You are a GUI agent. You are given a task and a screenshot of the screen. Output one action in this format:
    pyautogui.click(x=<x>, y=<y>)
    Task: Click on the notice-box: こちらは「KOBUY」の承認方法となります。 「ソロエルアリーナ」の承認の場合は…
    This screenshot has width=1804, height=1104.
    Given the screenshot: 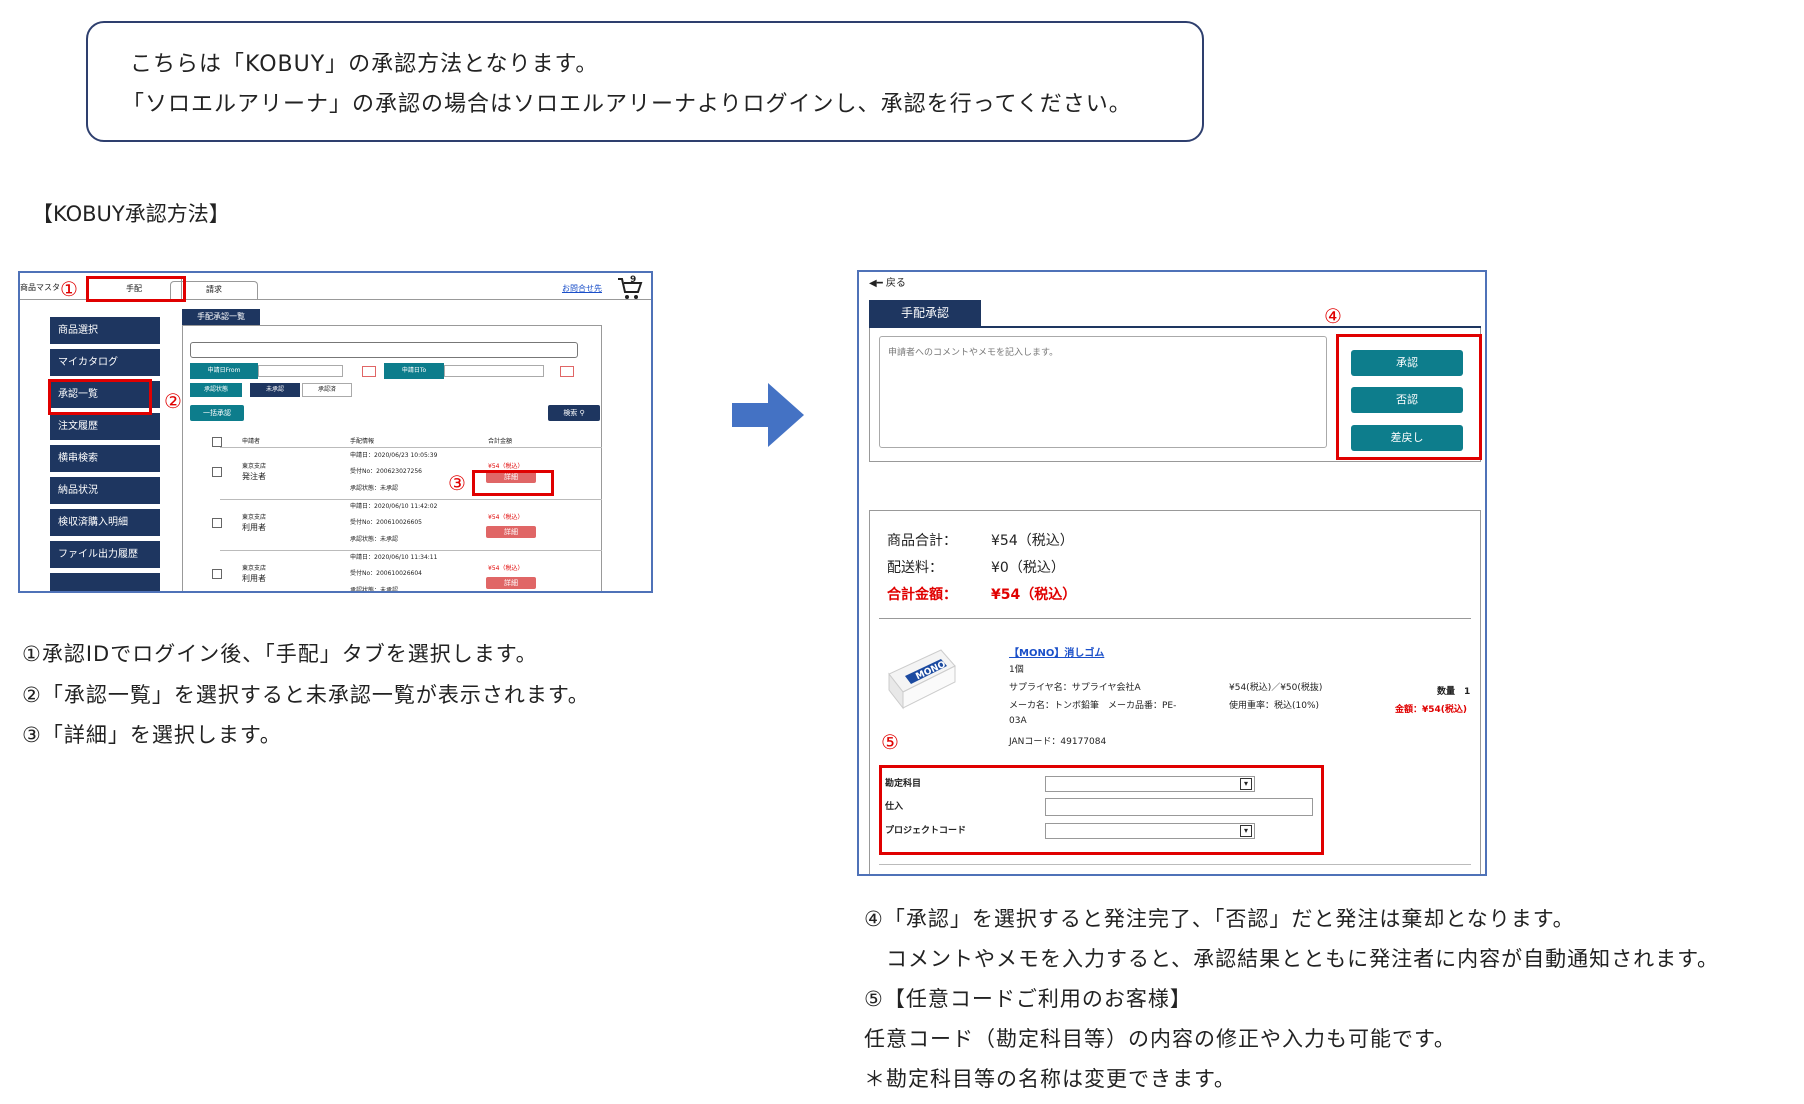 What is the action you would take?
    pyautogui.click(x=645, y=81)
    